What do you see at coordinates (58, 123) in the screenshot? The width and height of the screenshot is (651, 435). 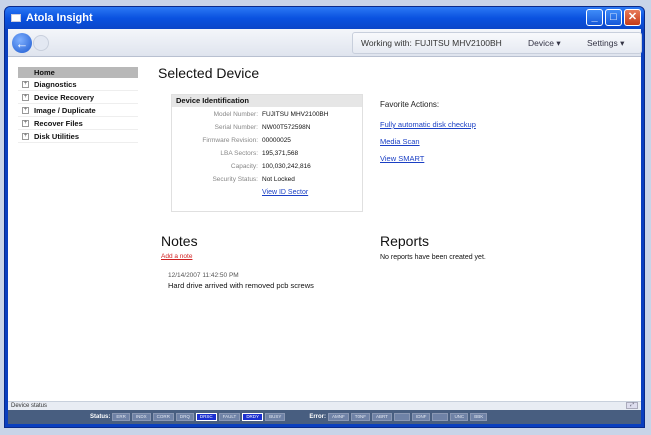 I see `sidebar-item-label: Recover Files` at bounding box center [58, 123].